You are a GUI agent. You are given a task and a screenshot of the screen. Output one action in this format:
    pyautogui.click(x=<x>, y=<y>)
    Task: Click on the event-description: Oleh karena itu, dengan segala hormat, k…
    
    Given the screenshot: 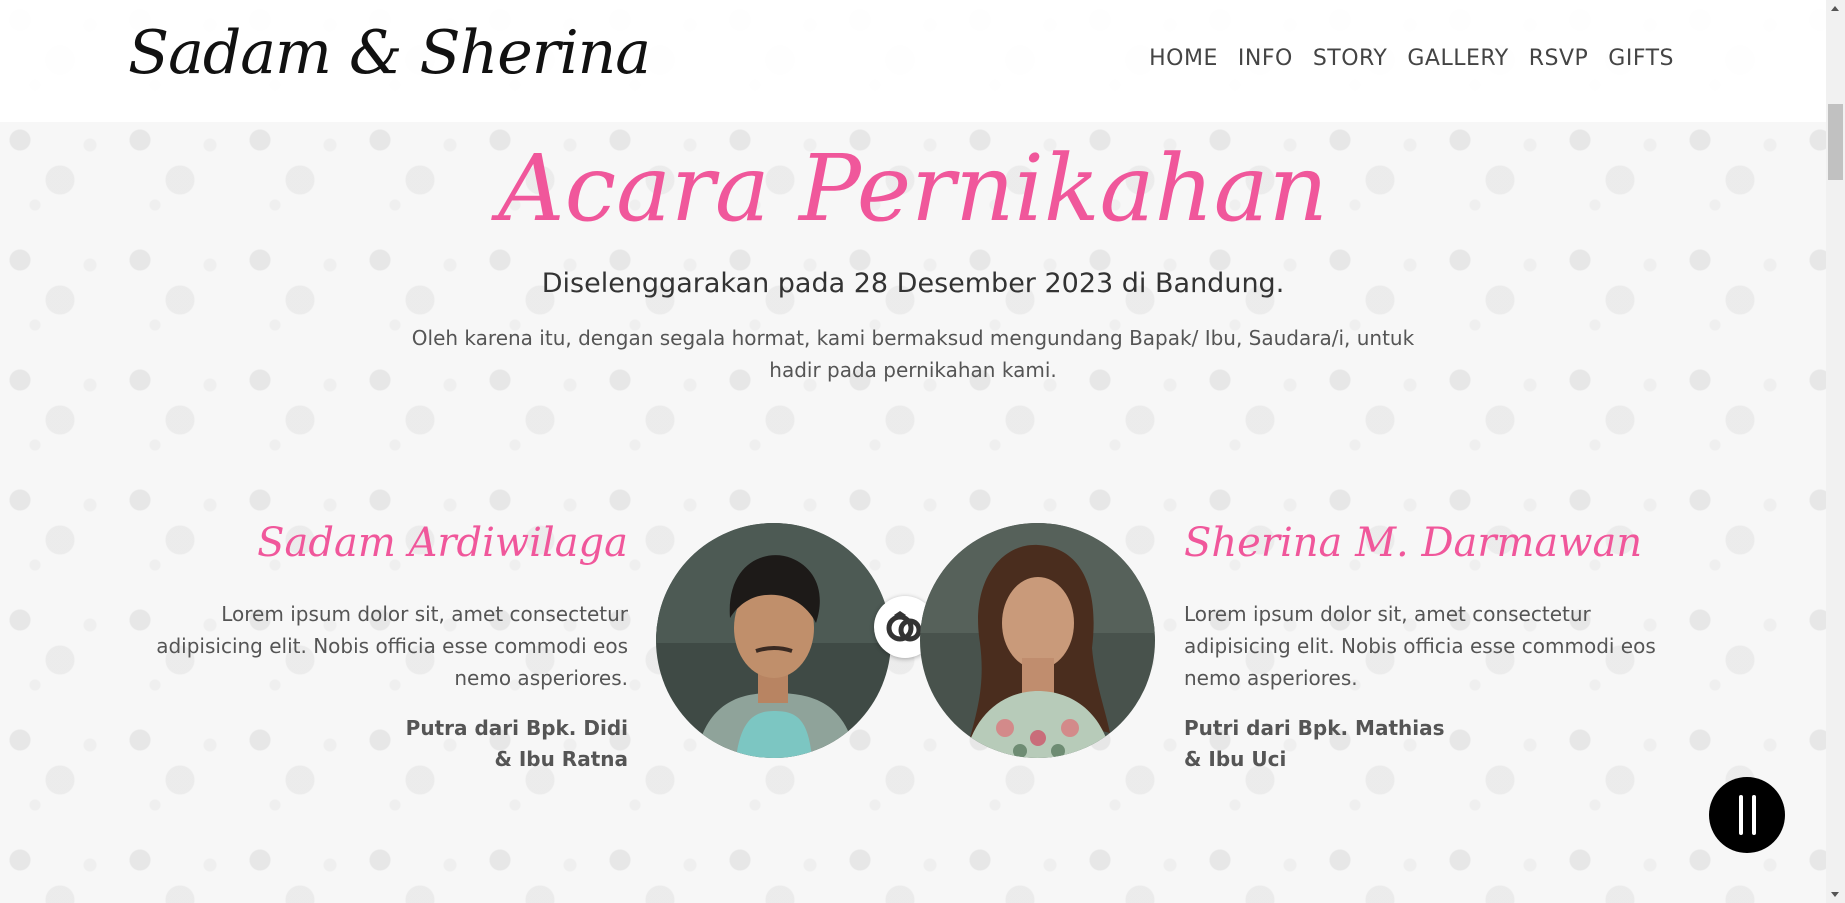 What is the action you would take?
    pyautogui.click(x=913, y=354)
    